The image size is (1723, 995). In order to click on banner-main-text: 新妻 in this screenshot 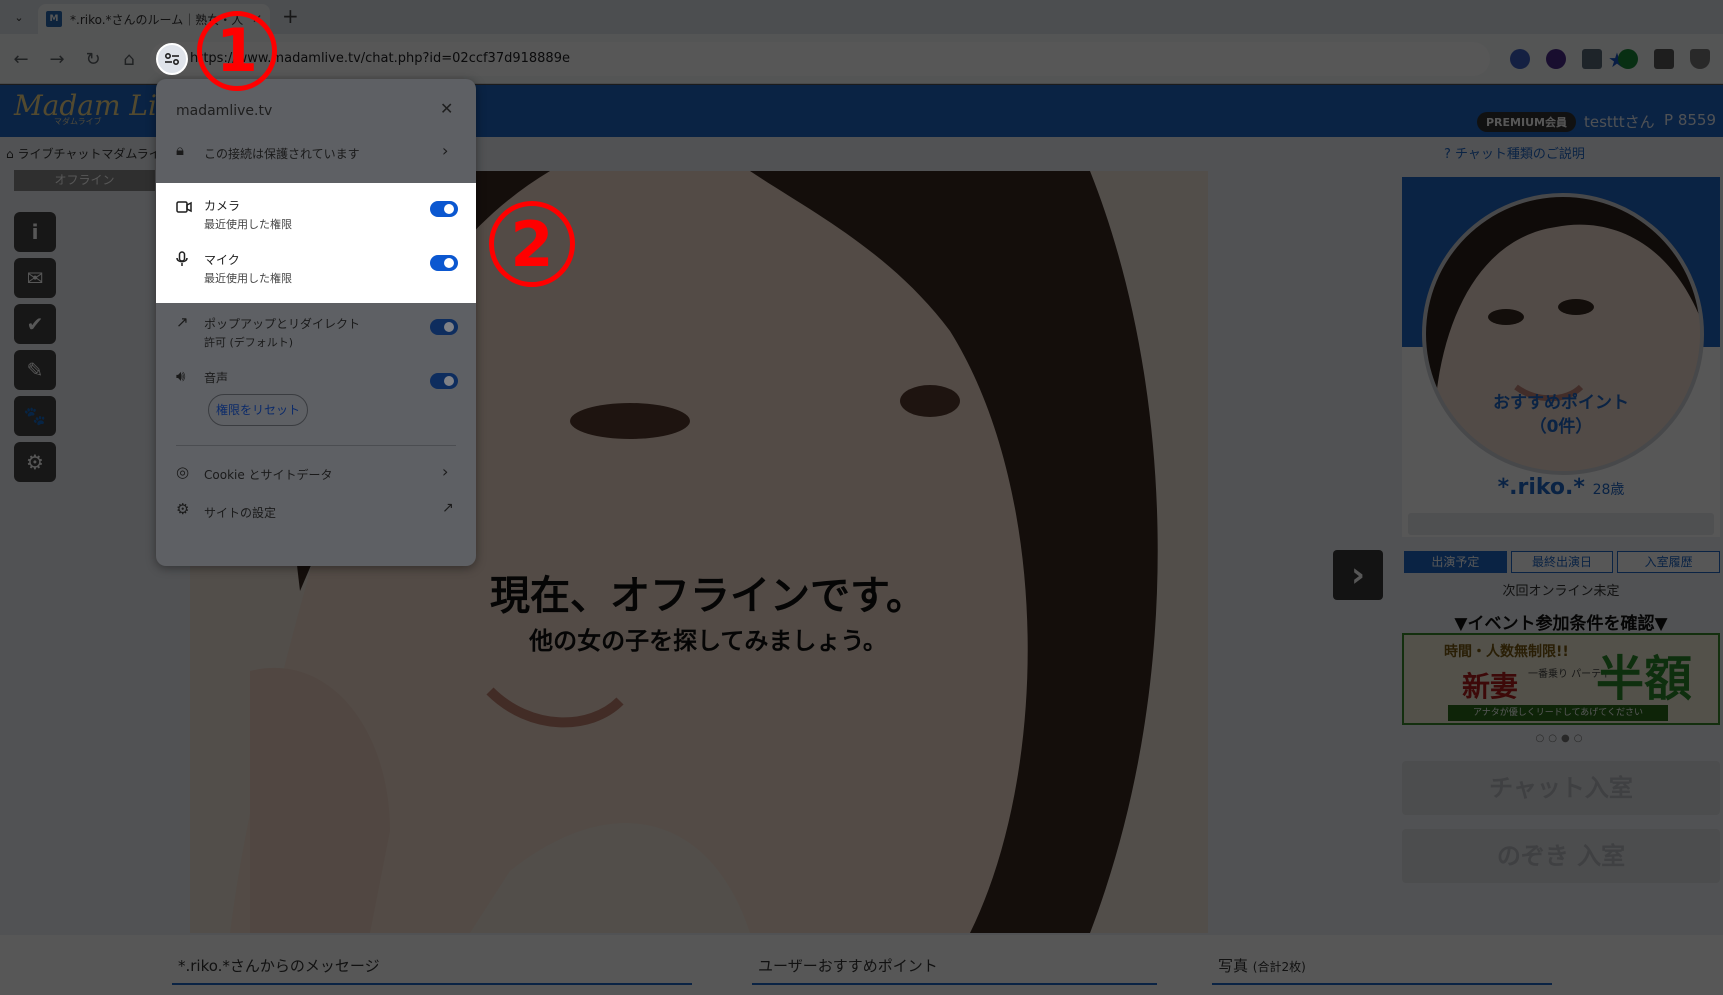, I will do `click(1490, 686)`.